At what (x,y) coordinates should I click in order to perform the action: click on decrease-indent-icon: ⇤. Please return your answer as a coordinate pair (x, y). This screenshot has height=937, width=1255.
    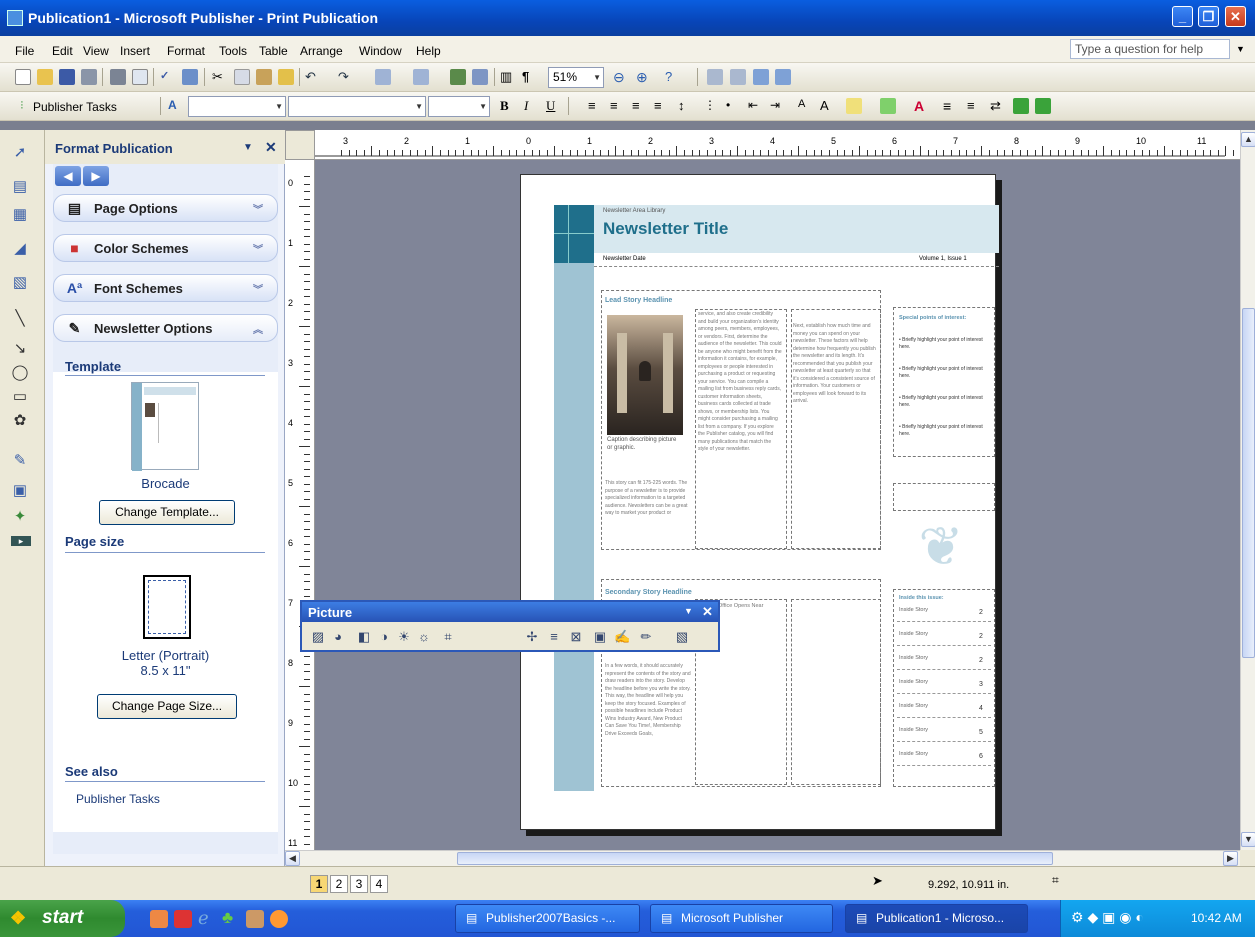
    Looking at the image, I should click on (756, 106).